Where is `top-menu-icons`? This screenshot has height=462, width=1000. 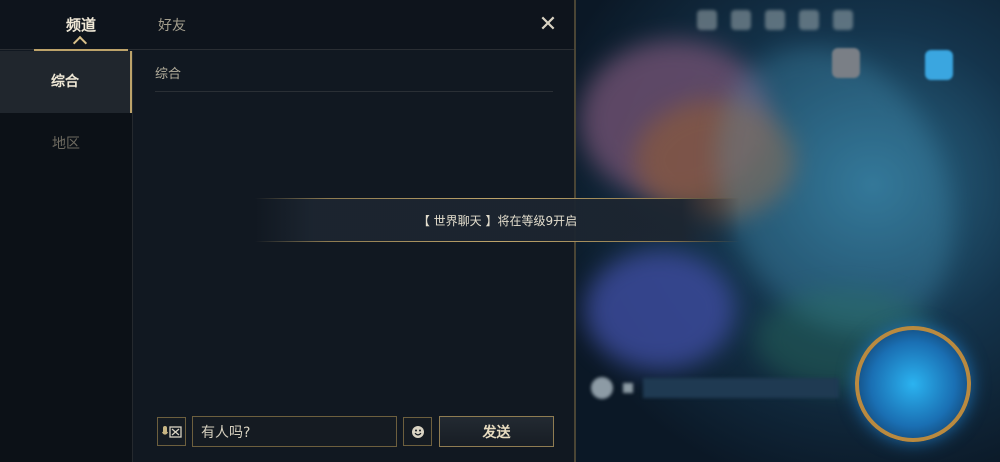
top-menu-icons is located at coordinates (775, 20).